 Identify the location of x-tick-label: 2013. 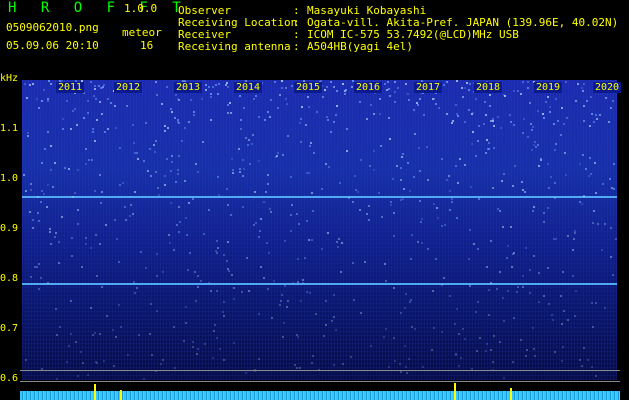
(188, 87).